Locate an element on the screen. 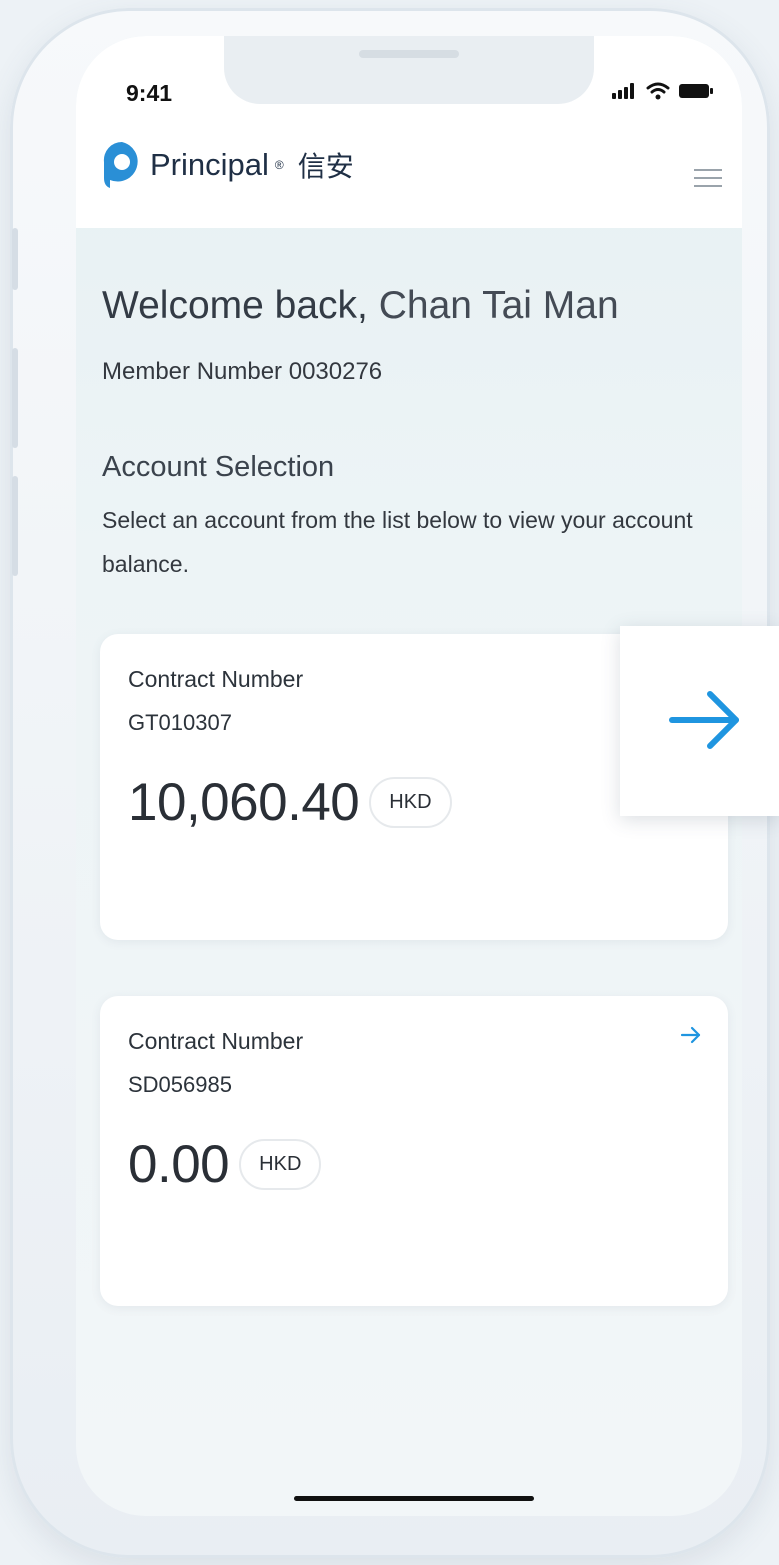 This screenshot has width=779, height=1565. logo-registered-mark: ® is located at coordinates (279, 165).